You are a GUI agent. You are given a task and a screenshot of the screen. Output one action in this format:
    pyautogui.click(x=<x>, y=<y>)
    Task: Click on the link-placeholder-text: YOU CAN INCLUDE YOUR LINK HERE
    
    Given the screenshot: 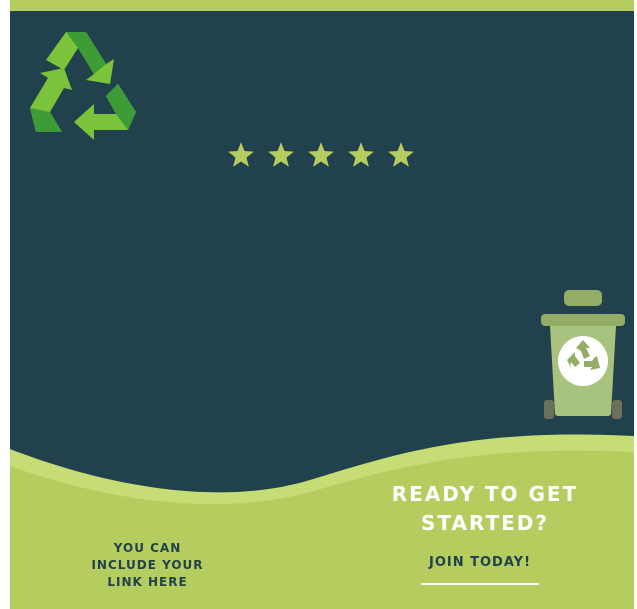 What is the action you would take?
    pyautogui.click(x=147, y=565)
    